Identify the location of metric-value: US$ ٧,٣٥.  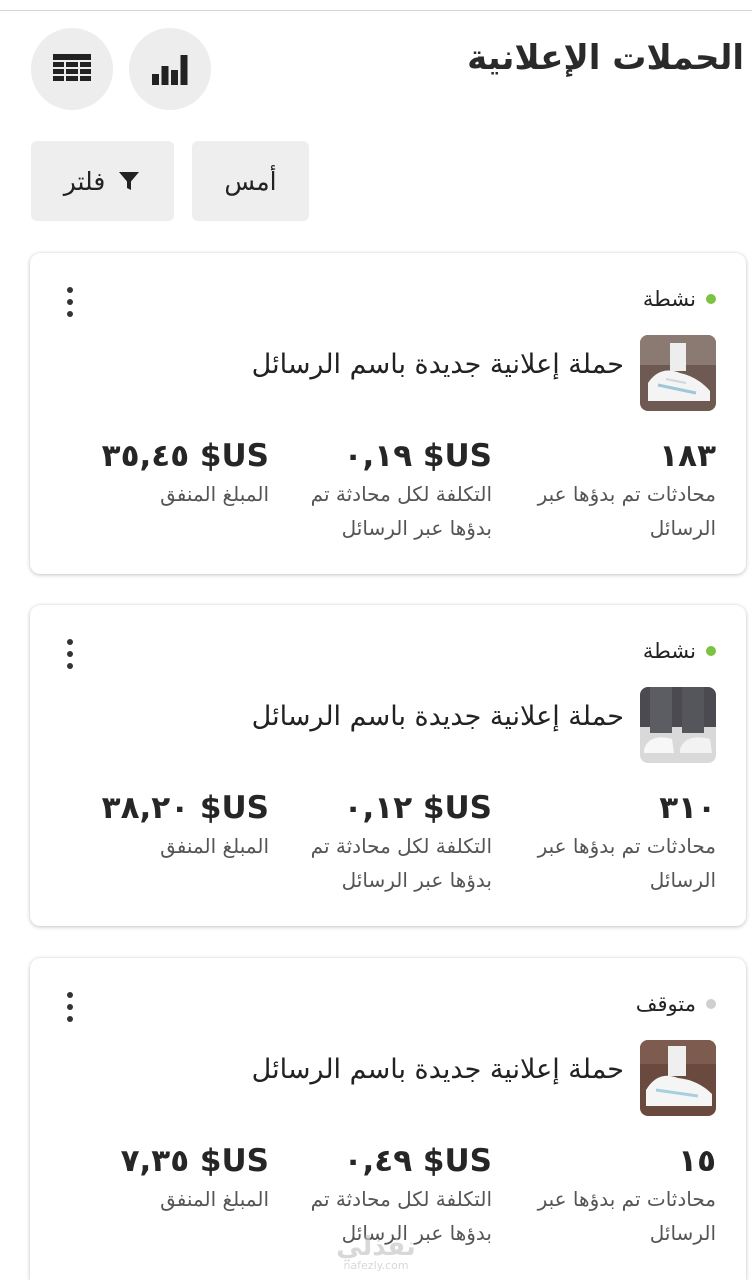
(194, 1161).